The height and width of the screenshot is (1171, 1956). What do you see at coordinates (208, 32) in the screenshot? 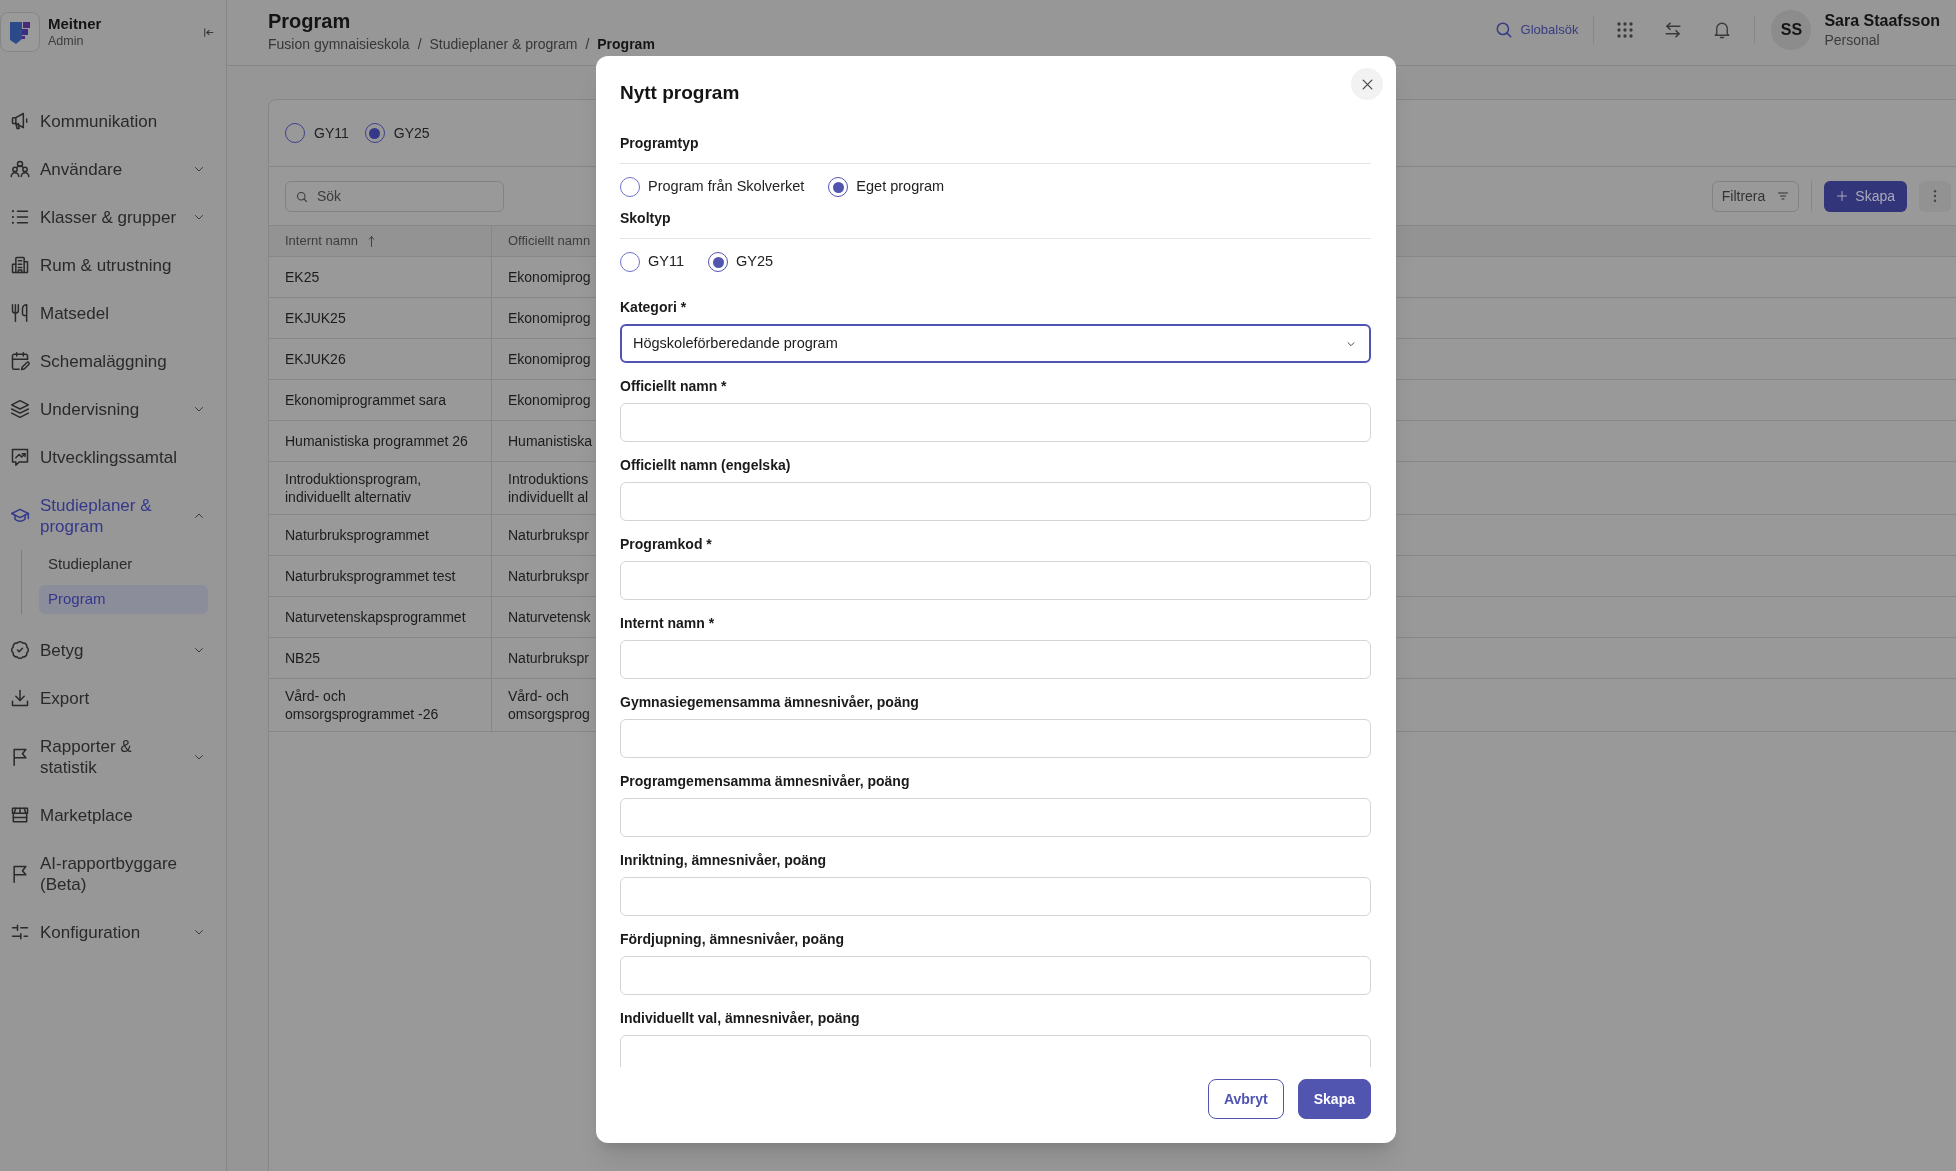
I see `collapse-sidebar-icon` at bounding box center [208, 32].